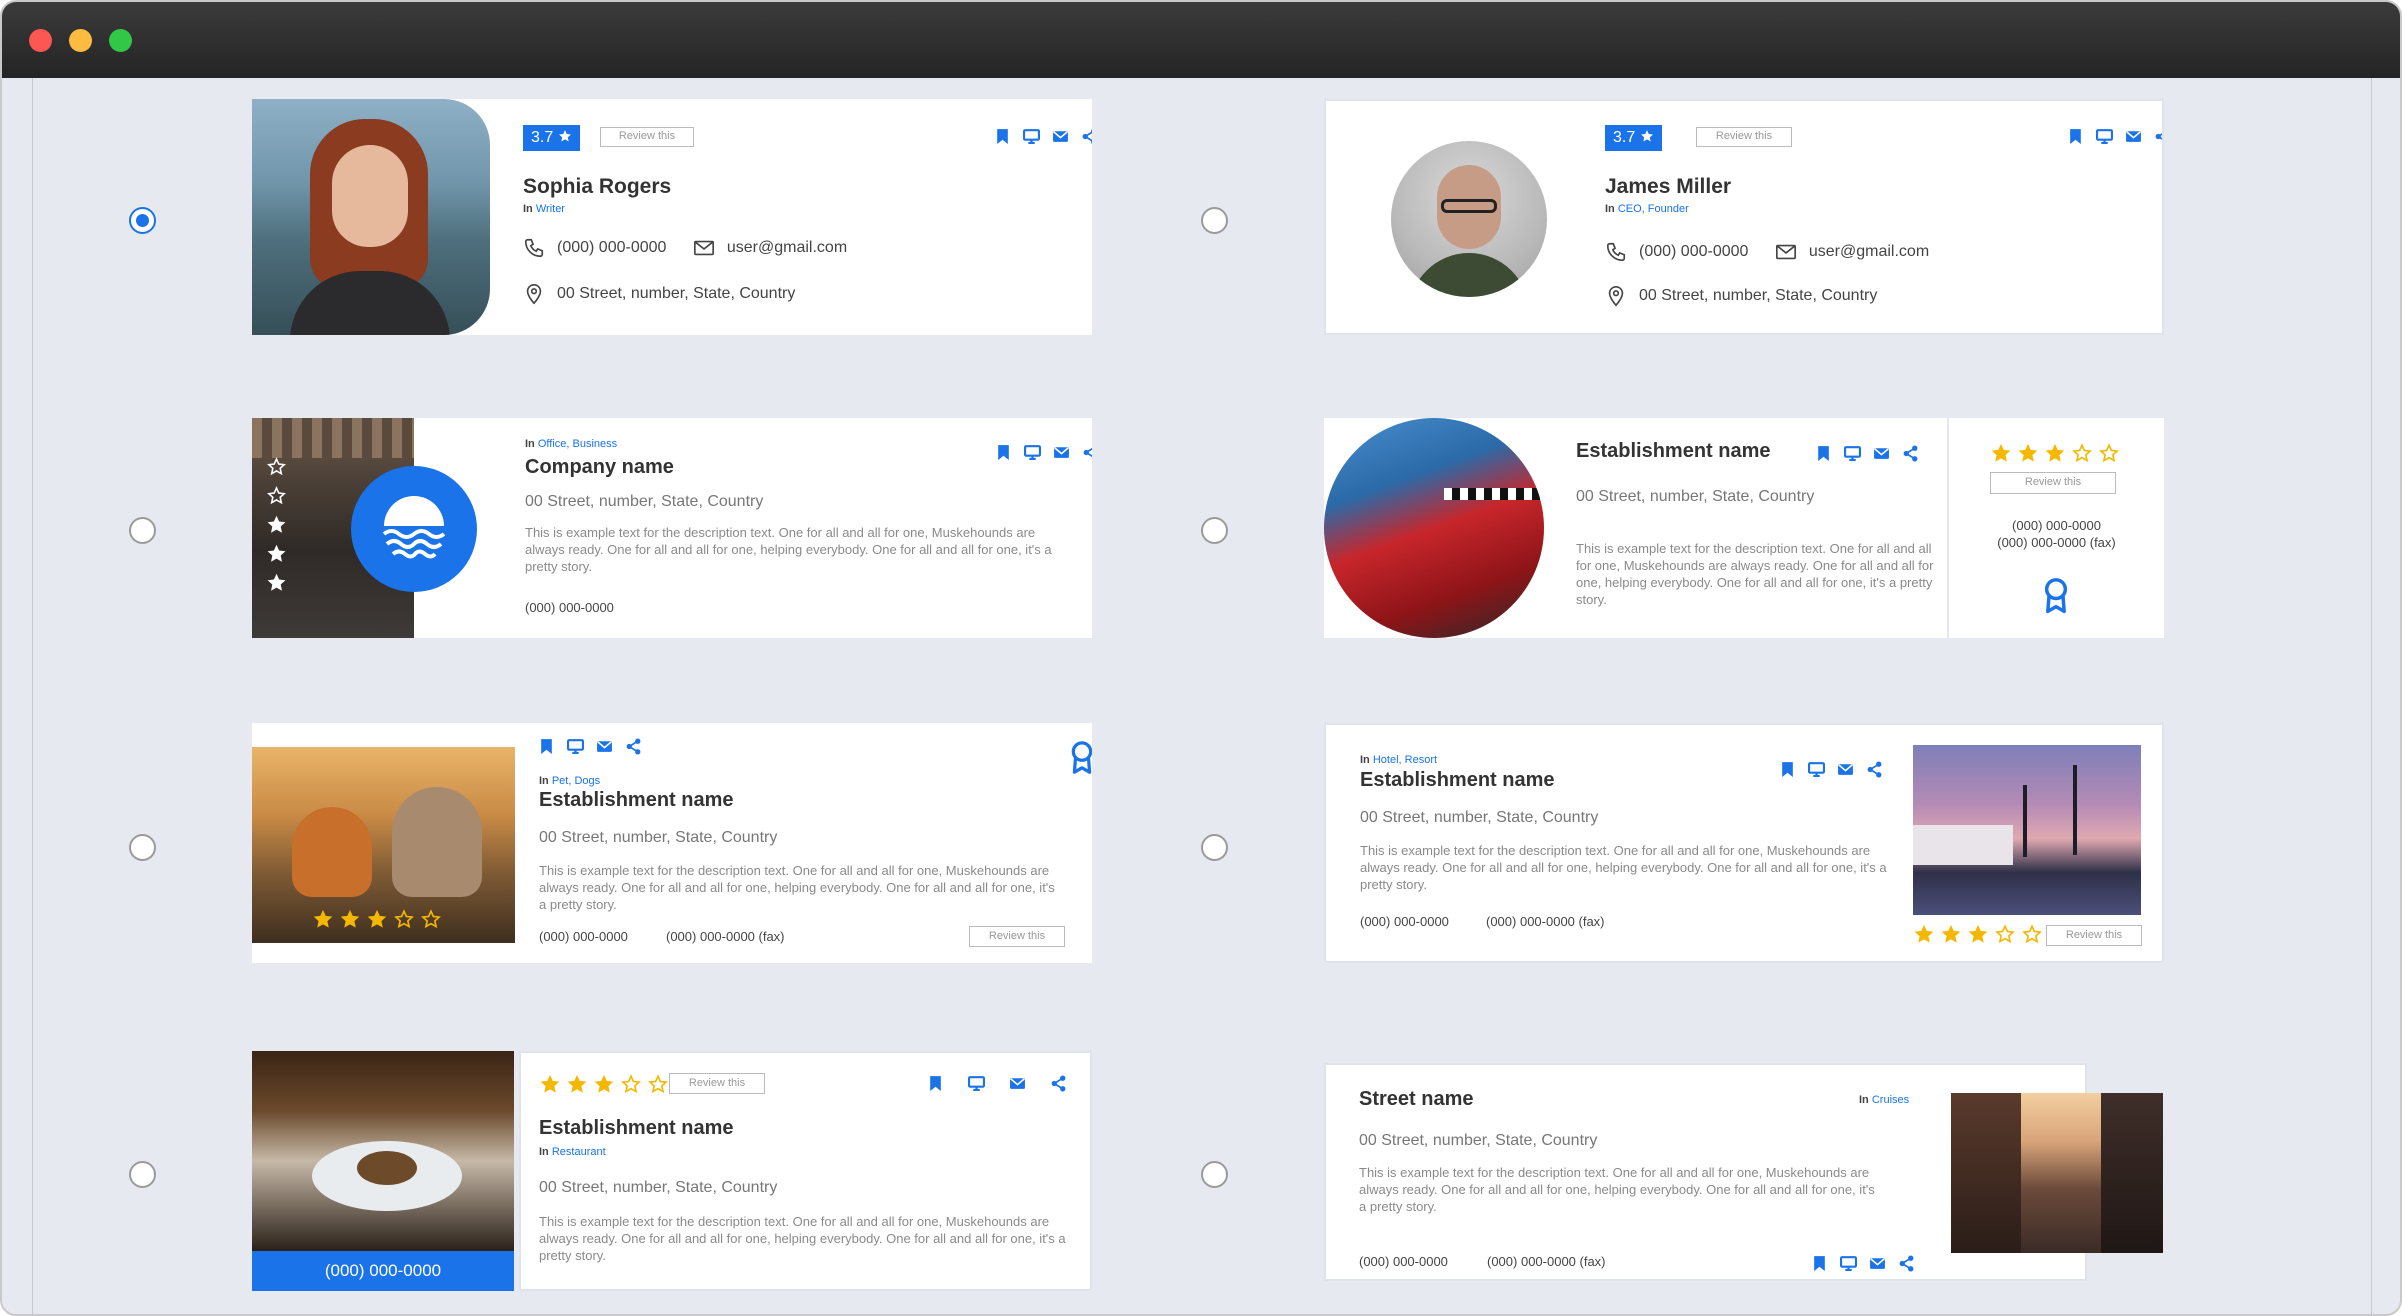 This screenshot has height=1316, width=2402. I want to click on phone-icon, so click(1616, 252).